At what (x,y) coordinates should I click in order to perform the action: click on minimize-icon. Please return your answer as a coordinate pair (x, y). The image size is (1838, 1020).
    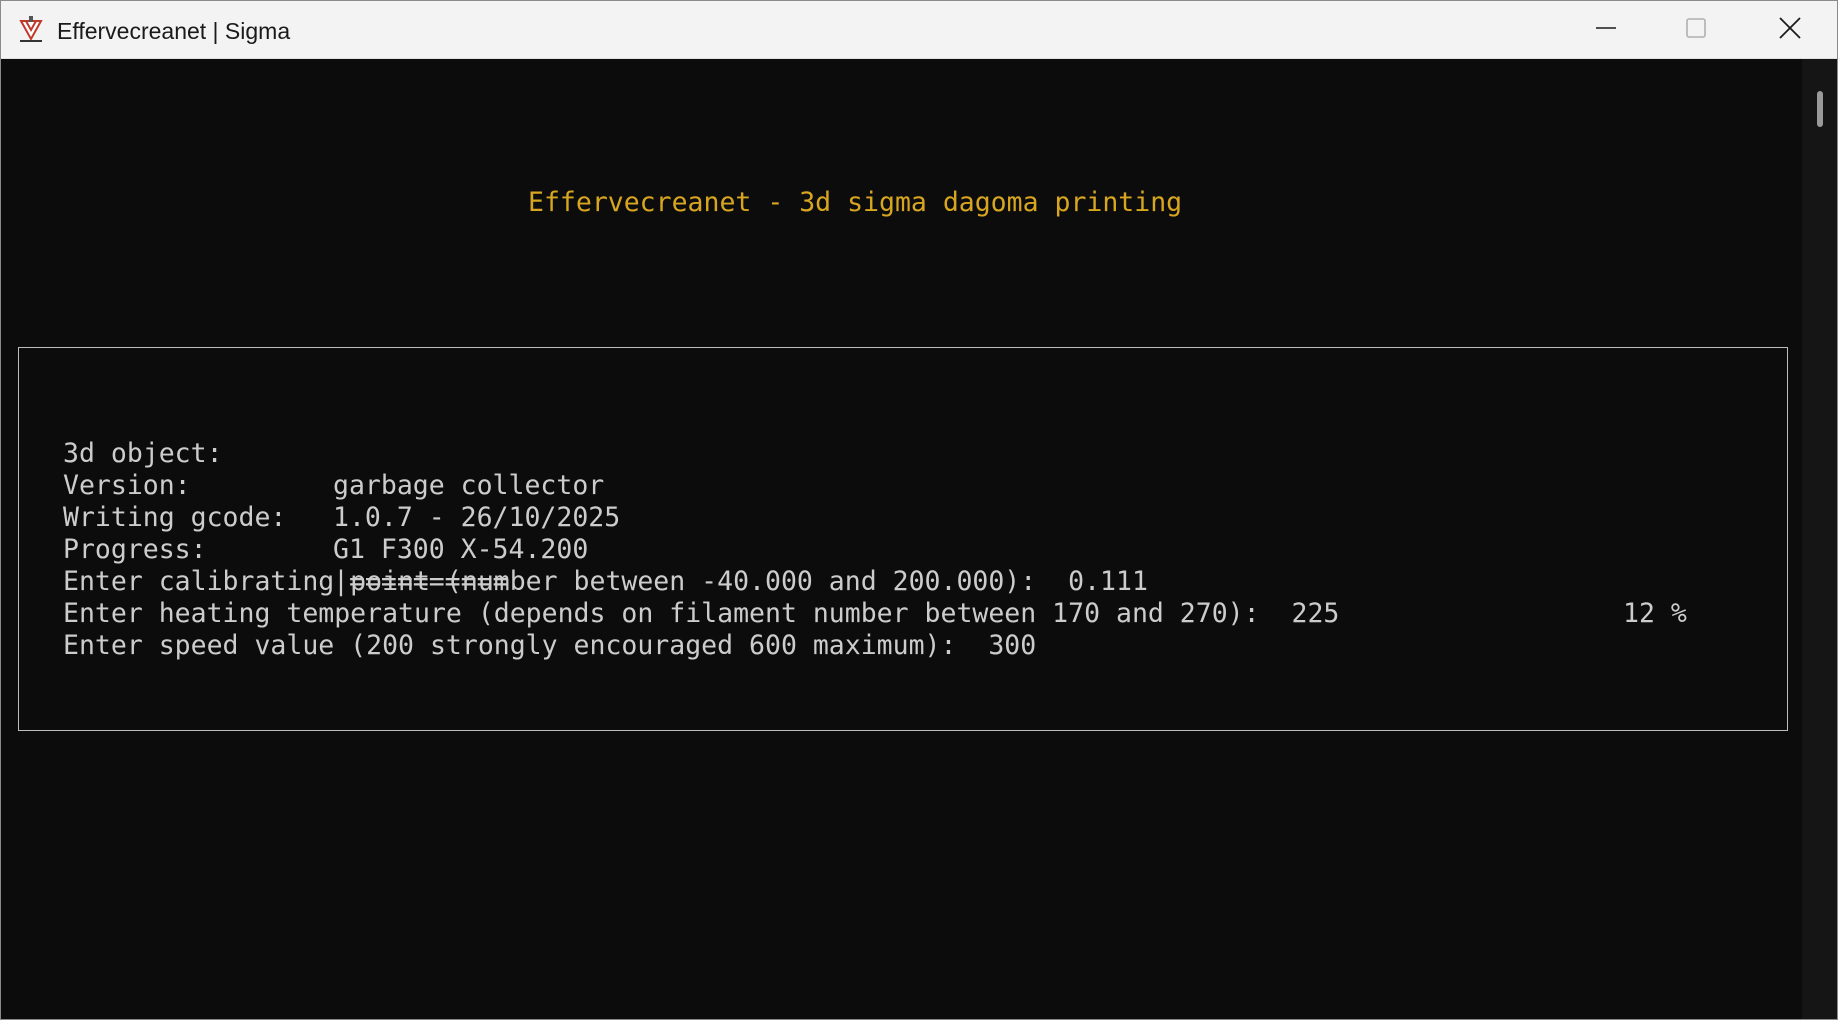
    Looking at the image, I should click on (1606, 30).